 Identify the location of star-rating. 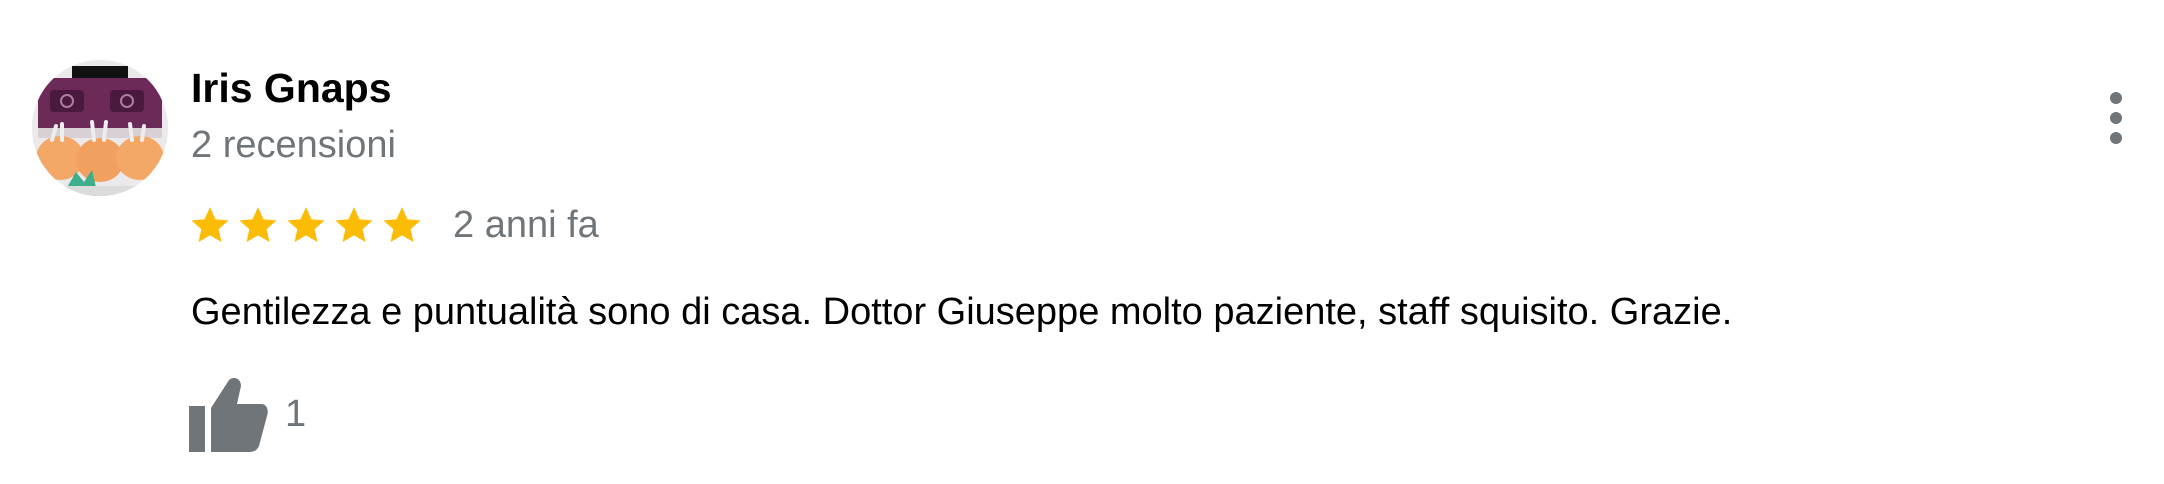
(309, 225).